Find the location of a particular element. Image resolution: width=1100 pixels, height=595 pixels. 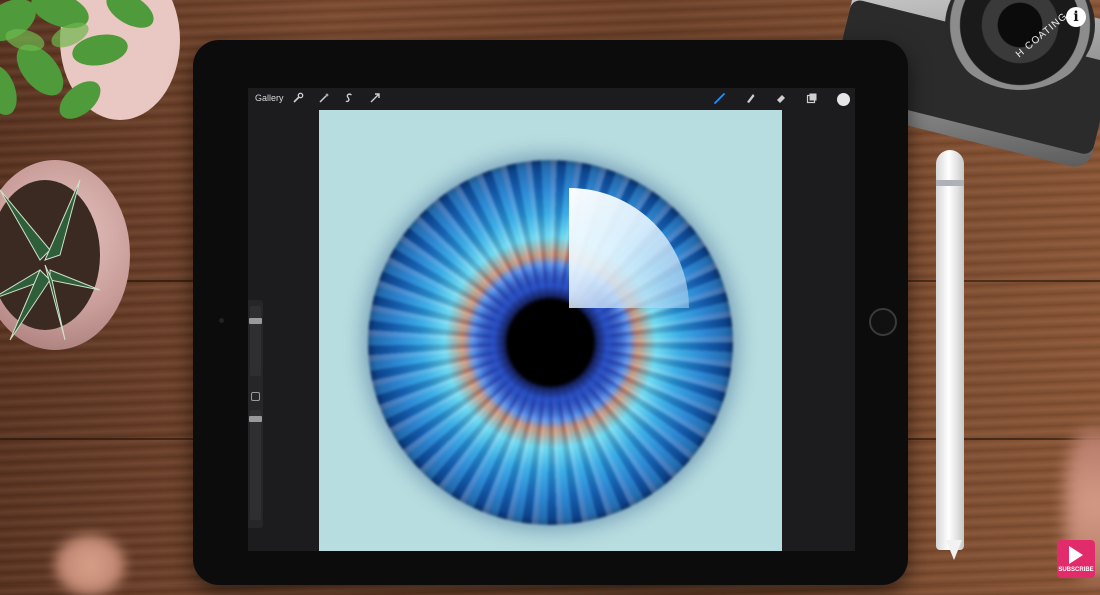

left-hand is located at coordinates (90, 565).